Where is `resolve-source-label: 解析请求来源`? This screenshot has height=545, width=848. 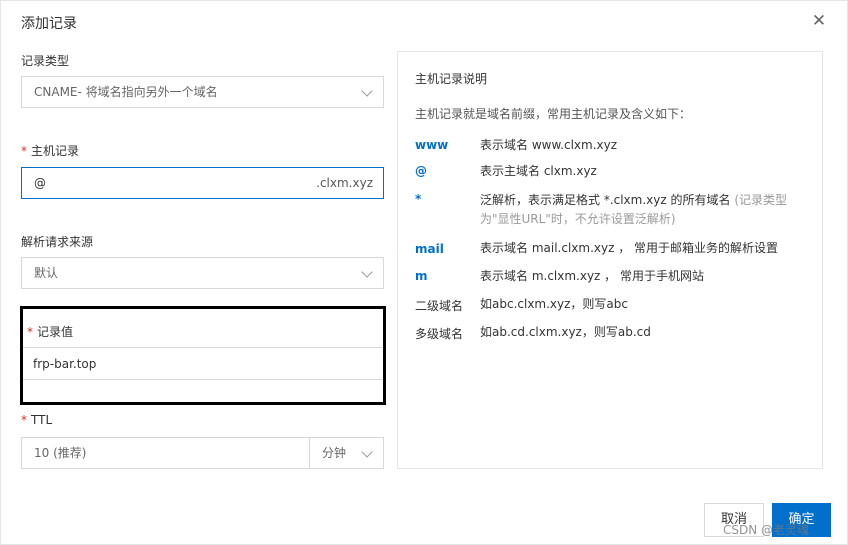
resolve-source-label: 解析请求来源 is located at coordinates (57, 242).